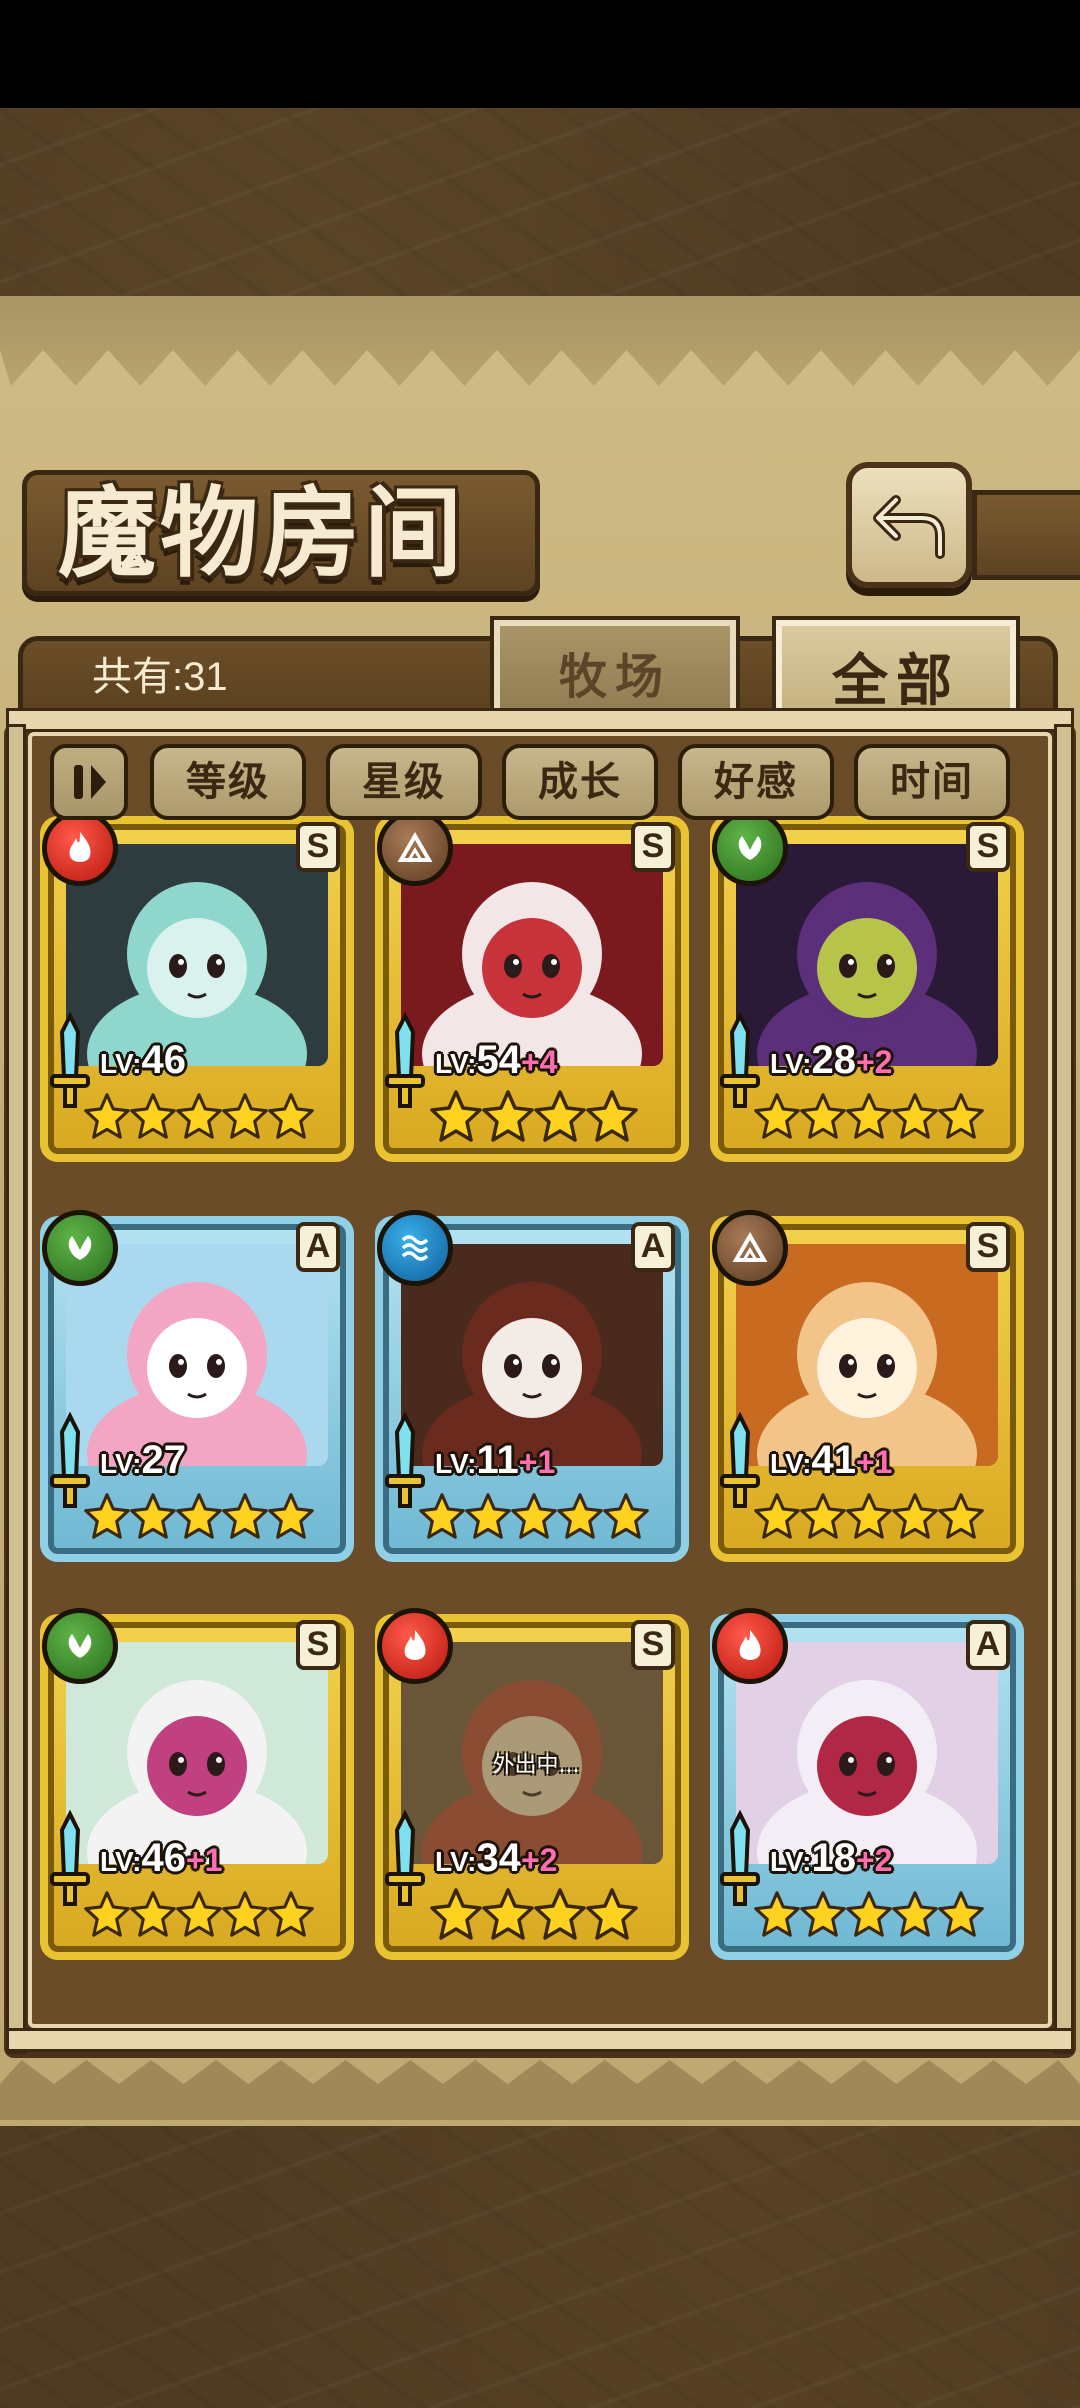 The image size is (1080, 2408). Describe the element at coordinates (756, 782) in the screenshot. I see `sort-affection-button: 好感` at that location.